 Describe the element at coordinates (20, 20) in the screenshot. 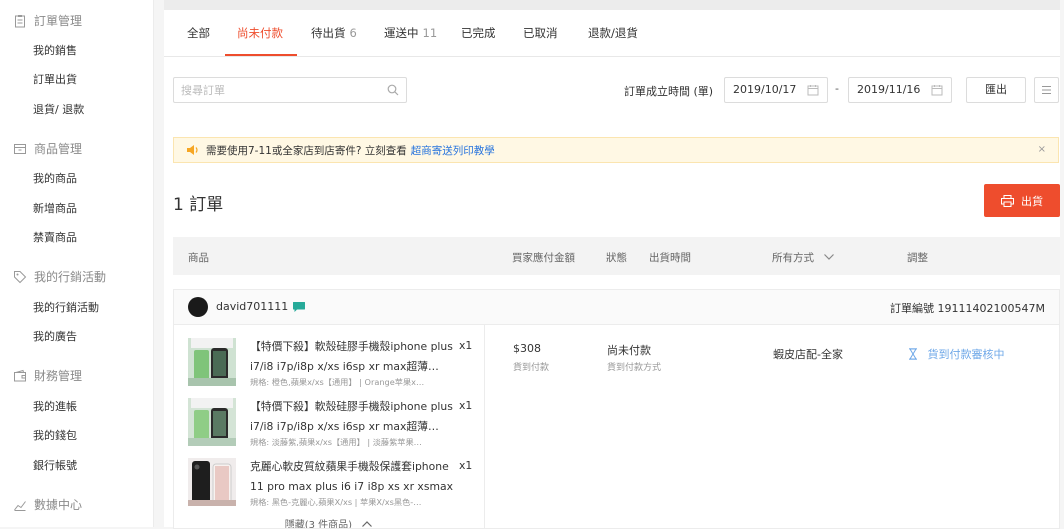

I see `clipboard-icon` at that location.